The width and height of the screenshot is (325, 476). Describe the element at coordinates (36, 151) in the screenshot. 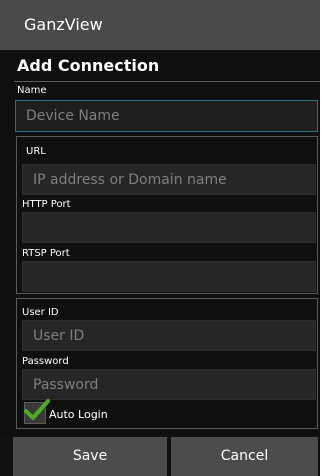

I see `url-label: URL` at that location.